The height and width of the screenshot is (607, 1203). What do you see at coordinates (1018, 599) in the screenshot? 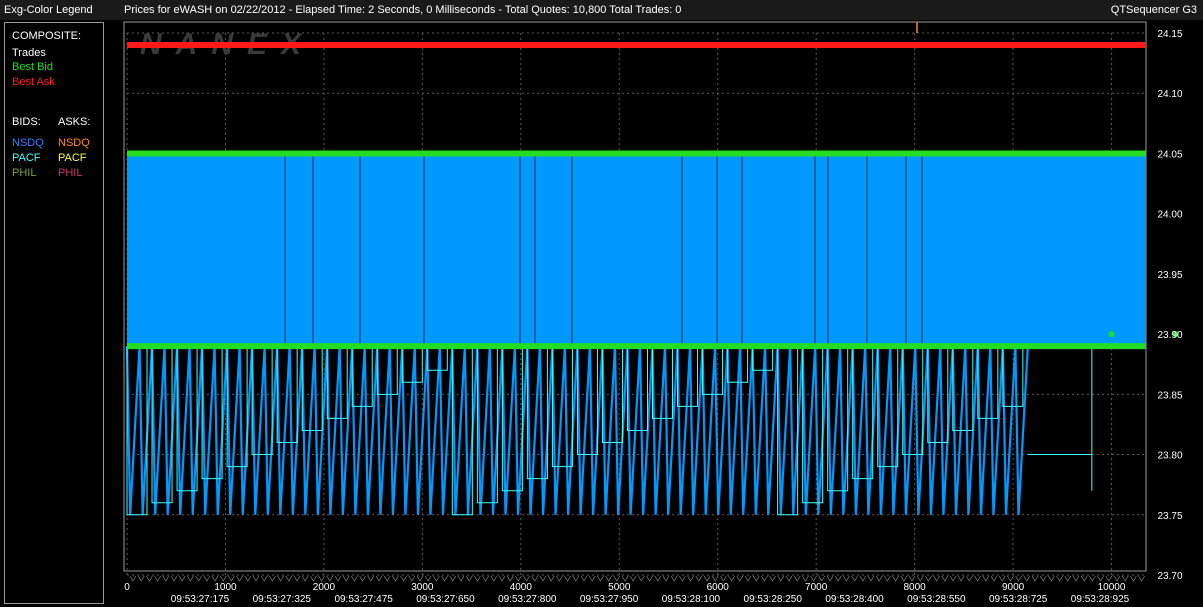
I see `time-label: 09:53:28:725` at bounding box center [1018, 599].